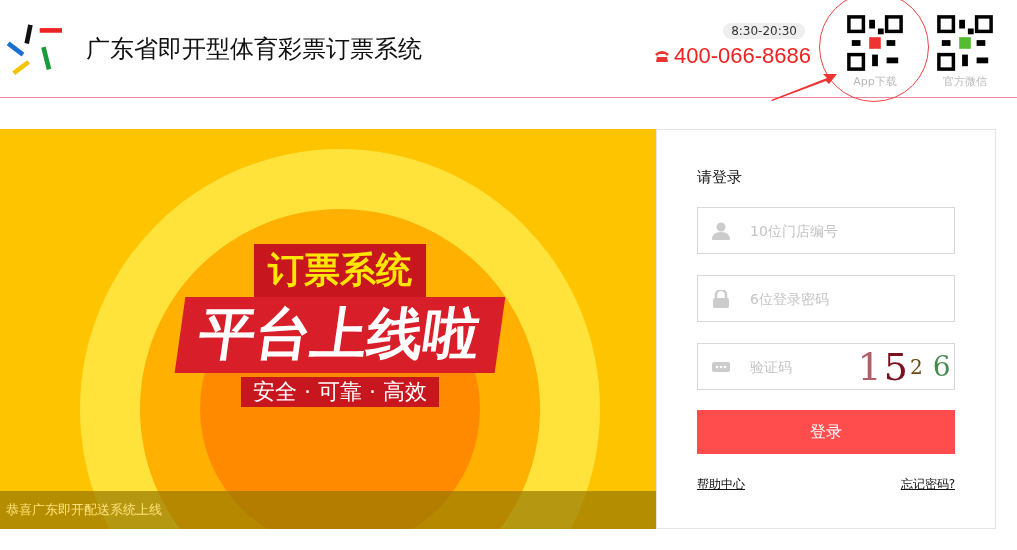 The height and width of the screenshot is (550, 1017). Describe the element at coordinates (662, 55) in the screenshot. I see `phone-icon` at that location.